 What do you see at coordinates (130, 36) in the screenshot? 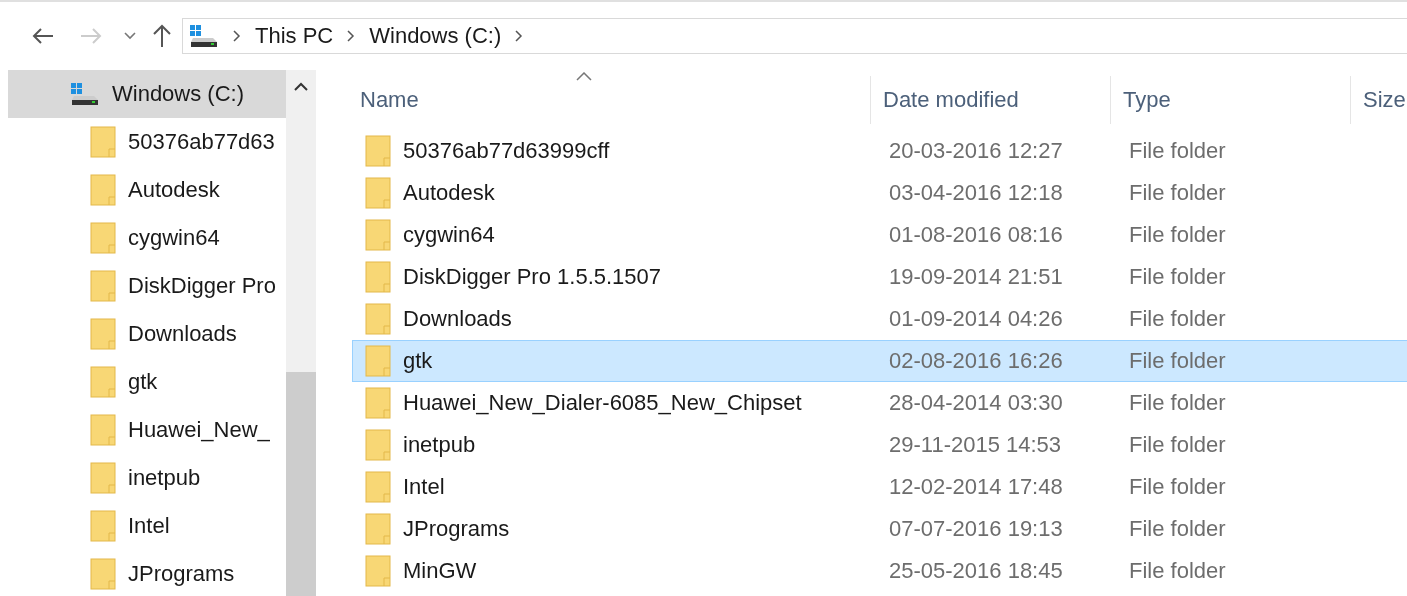
I see `chevron-down-icon` at bounding box center [130, 36].